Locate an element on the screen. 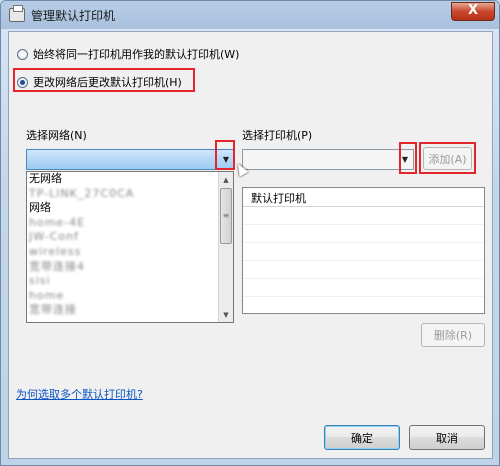 The image size is (500, 466). scroll-thumb: ≡ is located at coordinates (226, 216).